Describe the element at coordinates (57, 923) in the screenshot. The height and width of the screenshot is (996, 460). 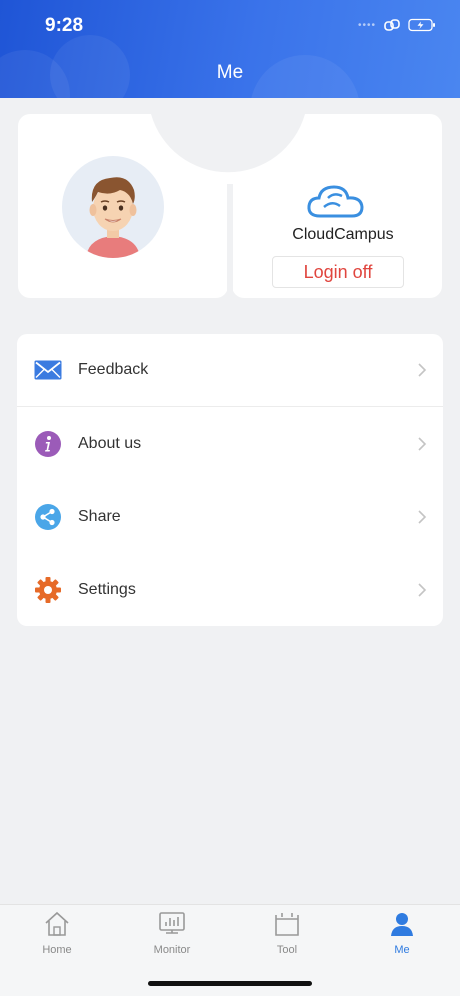
I see `home-icon` at that location.